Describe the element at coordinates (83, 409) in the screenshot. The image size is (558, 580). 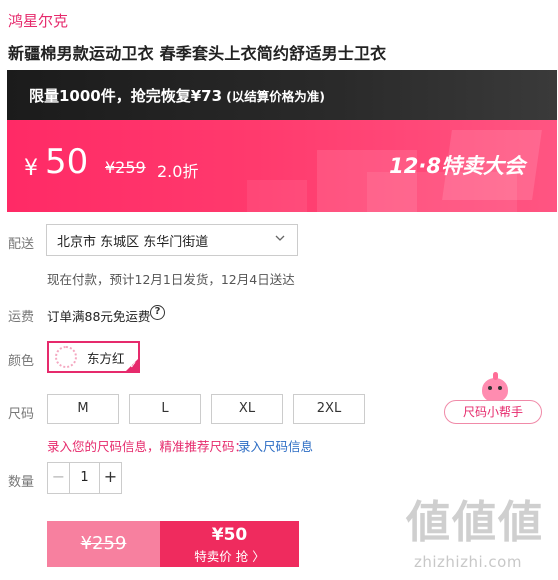
I see `size-option-m: M` at that location.